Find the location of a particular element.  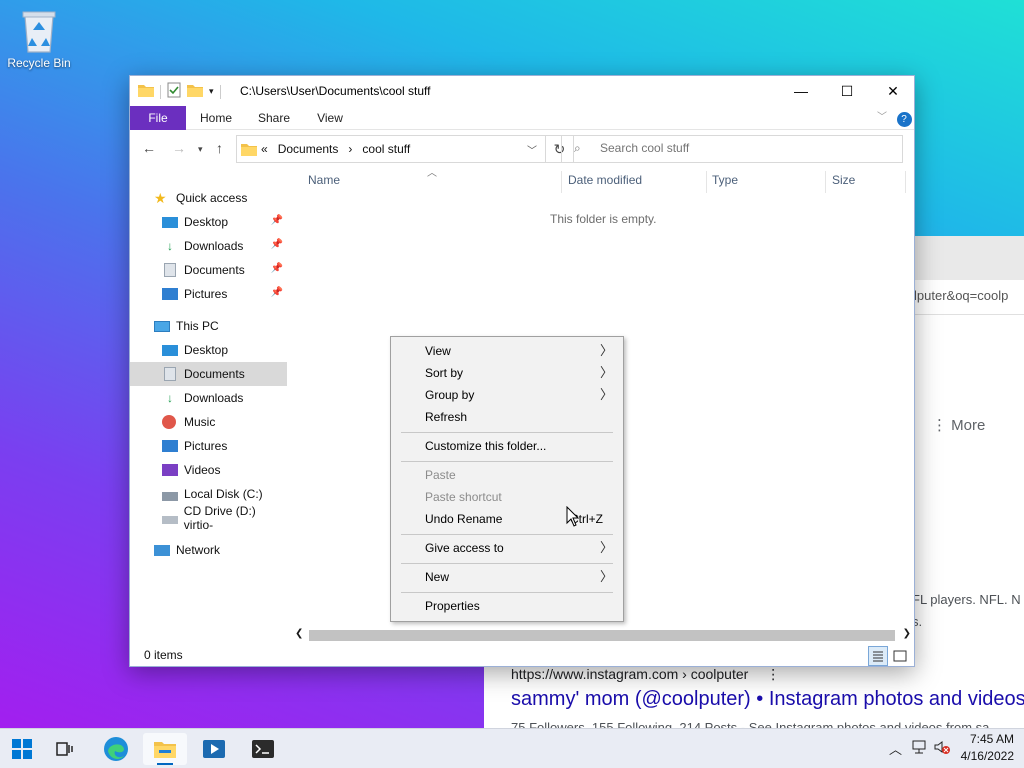

nav-pc-desktop: Desktop is located at coordinates (208, 350).